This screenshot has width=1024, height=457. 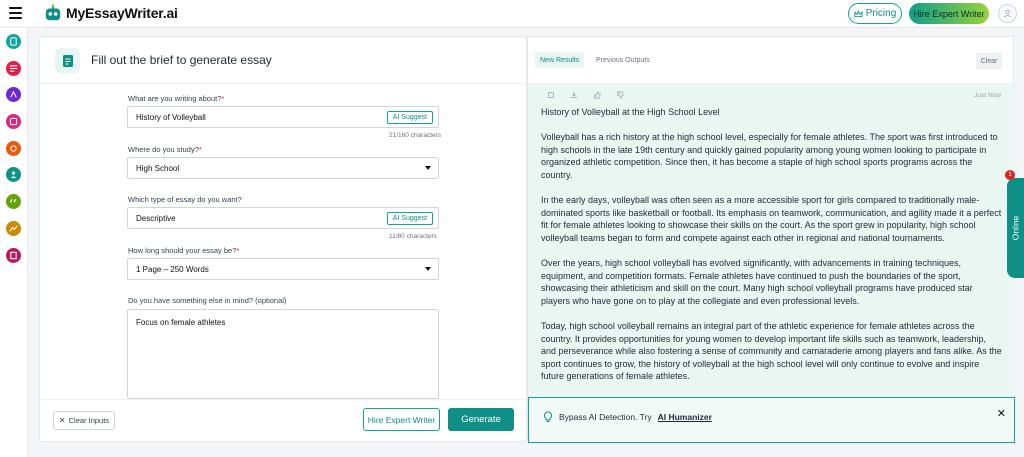 I want to click on notification-badge: 1, so click(x=1010, y=175).